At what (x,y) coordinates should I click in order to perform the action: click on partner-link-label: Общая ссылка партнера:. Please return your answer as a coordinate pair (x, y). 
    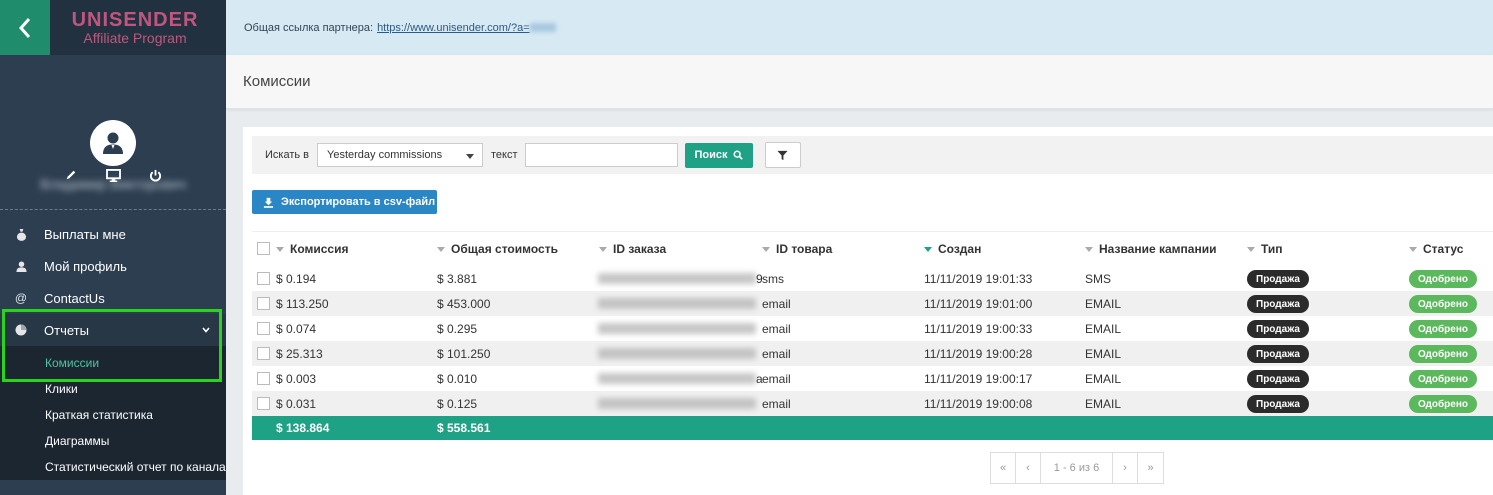
    Looking at the image, I should click on (309, 27).